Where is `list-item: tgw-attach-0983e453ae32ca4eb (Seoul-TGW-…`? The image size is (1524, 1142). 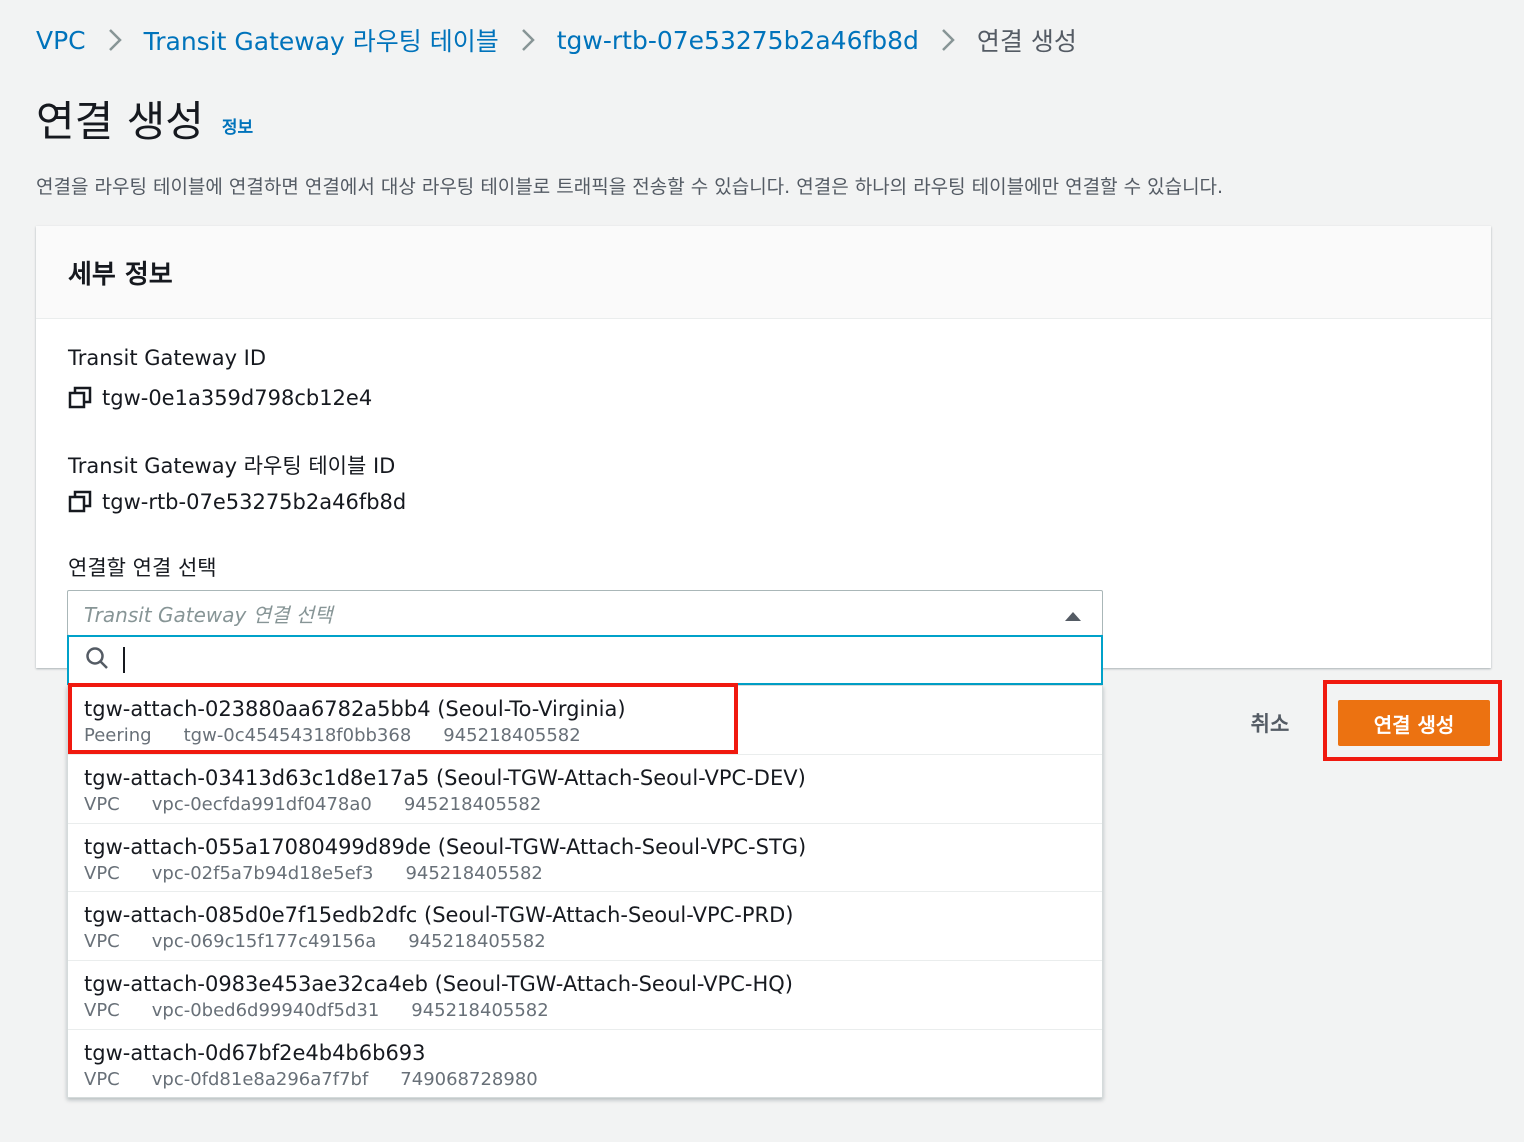
list-item: tgw-attach-0983e453ae32ca4eb (Seoul-TGW-… is located at coordinates (585, 995).